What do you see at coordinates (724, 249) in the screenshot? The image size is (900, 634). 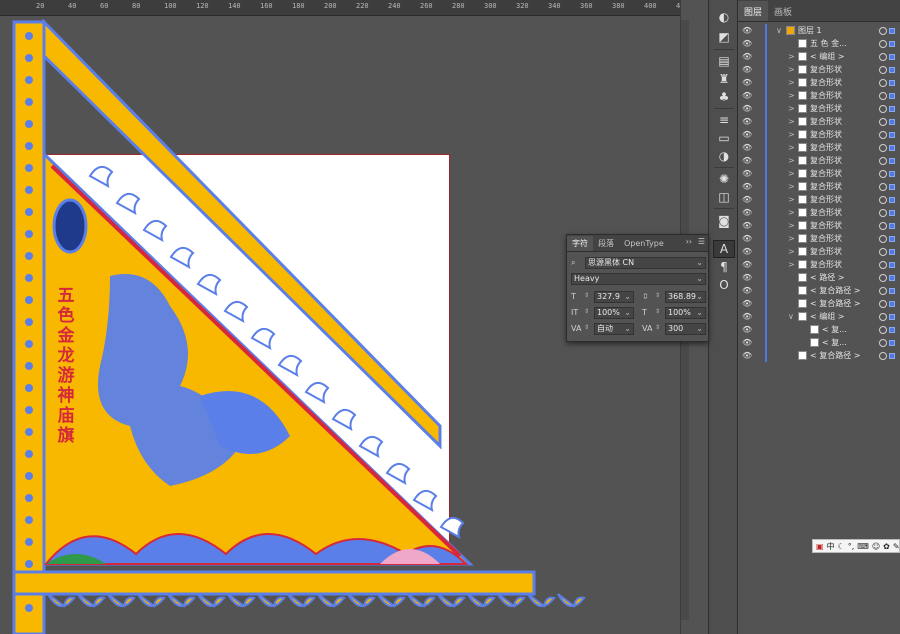 I see `character-icon: A` at bounding box center [724, 249].